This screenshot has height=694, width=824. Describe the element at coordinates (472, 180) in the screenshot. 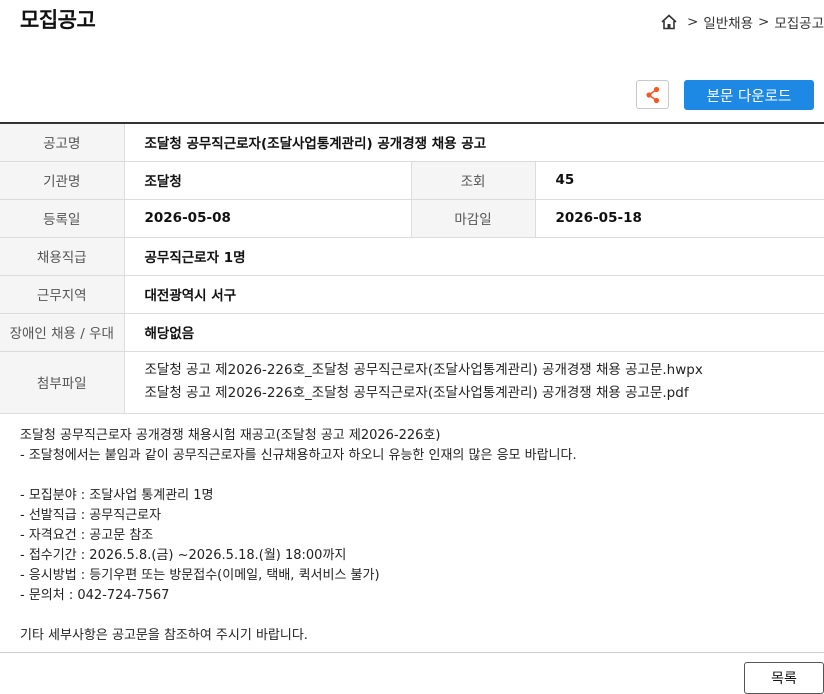

I see `views-label: 조회` at that location.